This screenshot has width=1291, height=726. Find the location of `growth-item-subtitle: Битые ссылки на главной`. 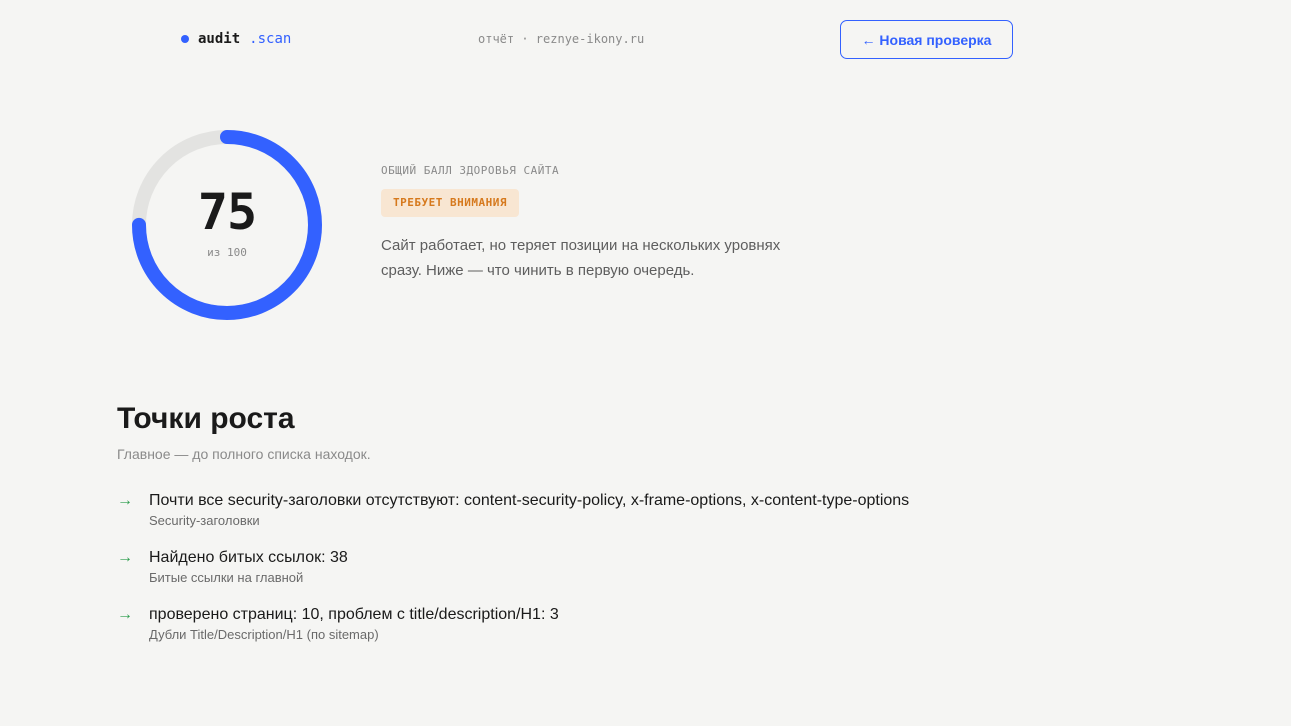

growth-item-subtitle: Битые ссылки на главной is located at coordinates (226, 577).